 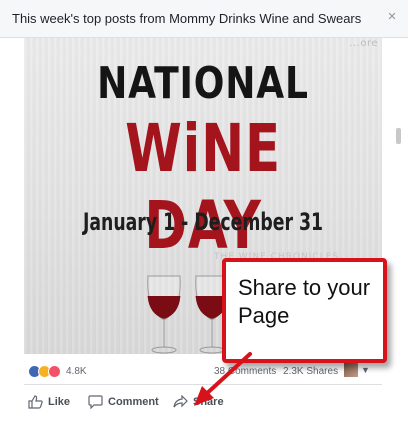 What do you see at coordinates (203, 83) in the screenshot?
I see `image-headline-national: NATIONAL` at bounding box center [203, 83].